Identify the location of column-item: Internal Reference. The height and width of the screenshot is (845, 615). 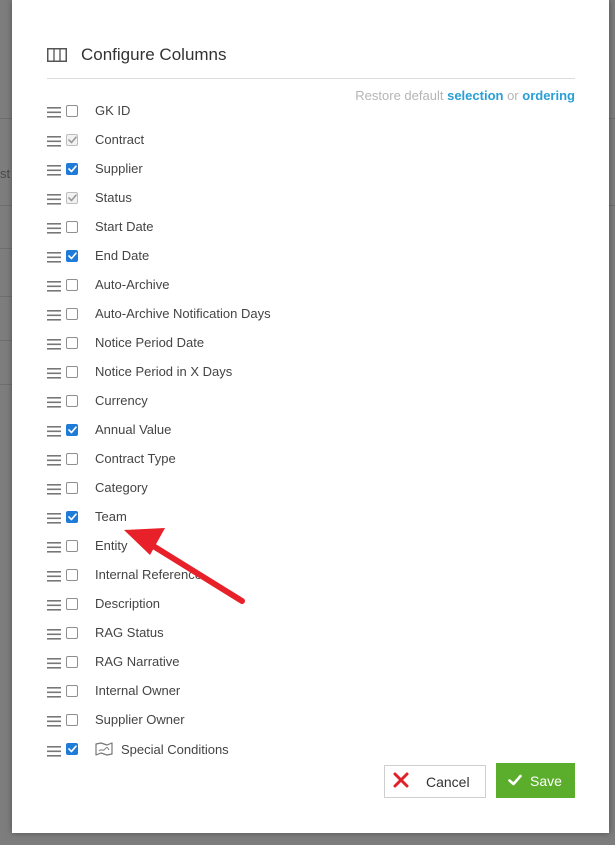
(159, 574).